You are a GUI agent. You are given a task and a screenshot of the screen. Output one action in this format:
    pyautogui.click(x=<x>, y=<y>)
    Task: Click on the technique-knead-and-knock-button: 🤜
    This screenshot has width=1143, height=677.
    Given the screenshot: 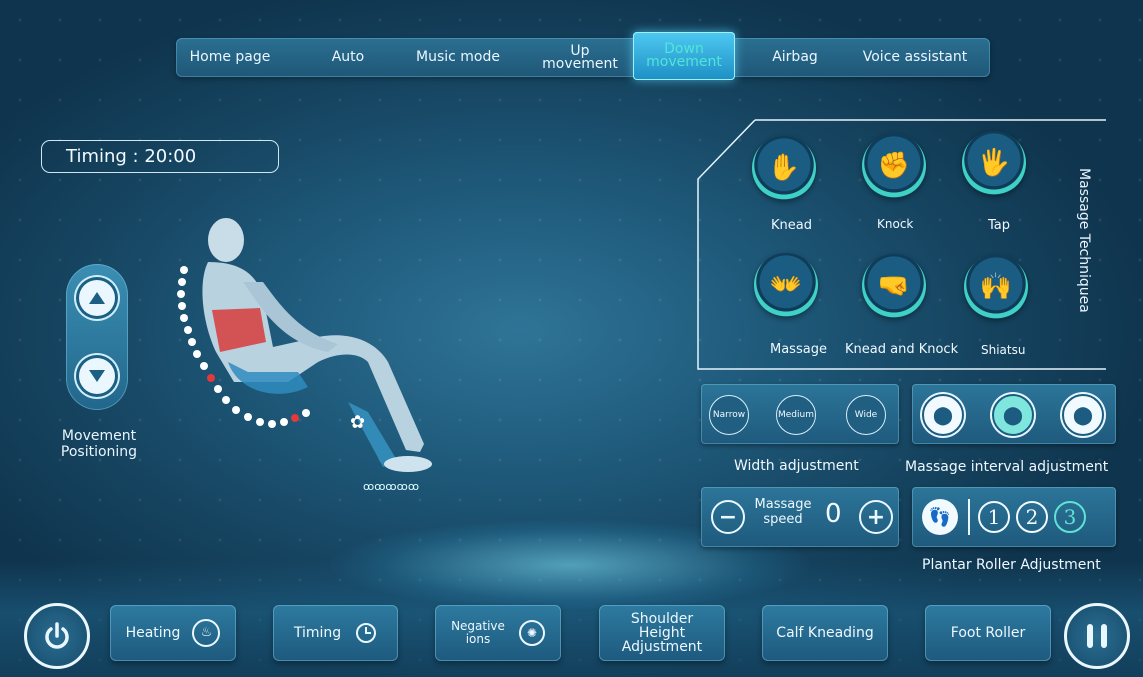 What is the action you would take?
    pyautogui.click(x=894, y=286)
    